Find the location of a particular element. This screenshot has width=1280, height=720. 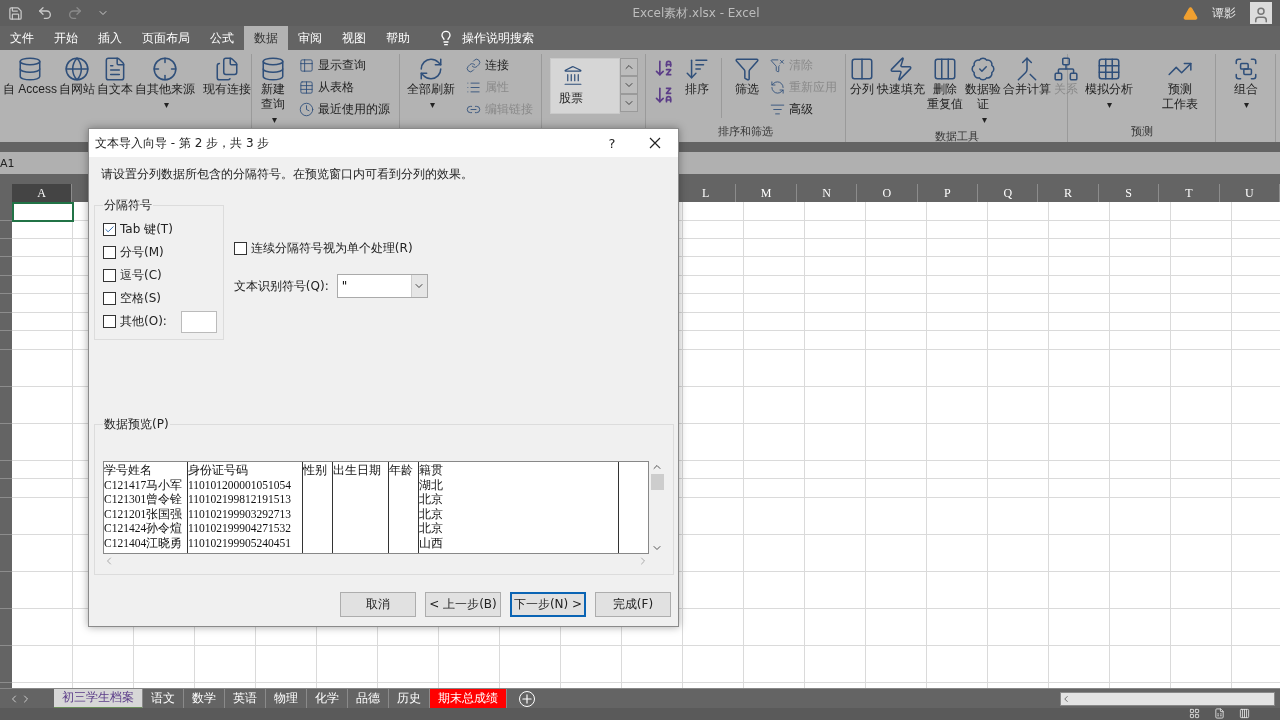

ribbon-button: 分列 is located at coordinates (862, 76).